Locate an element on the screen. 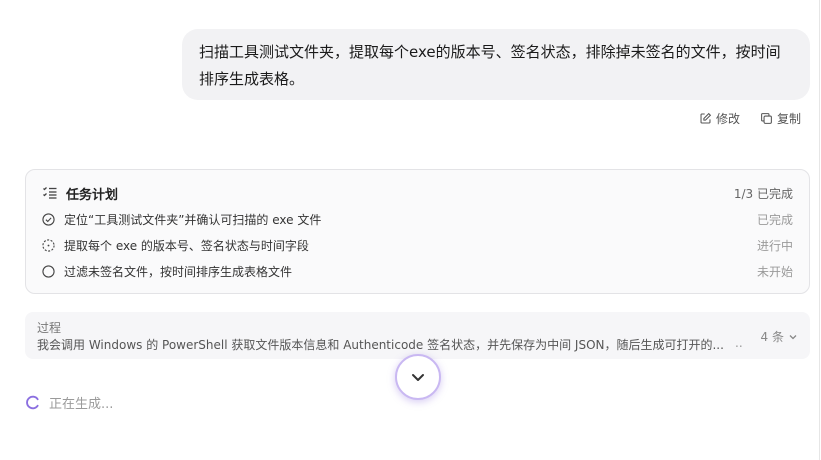  message-actions: 修改 复制 is located at coordinates (750, 118).